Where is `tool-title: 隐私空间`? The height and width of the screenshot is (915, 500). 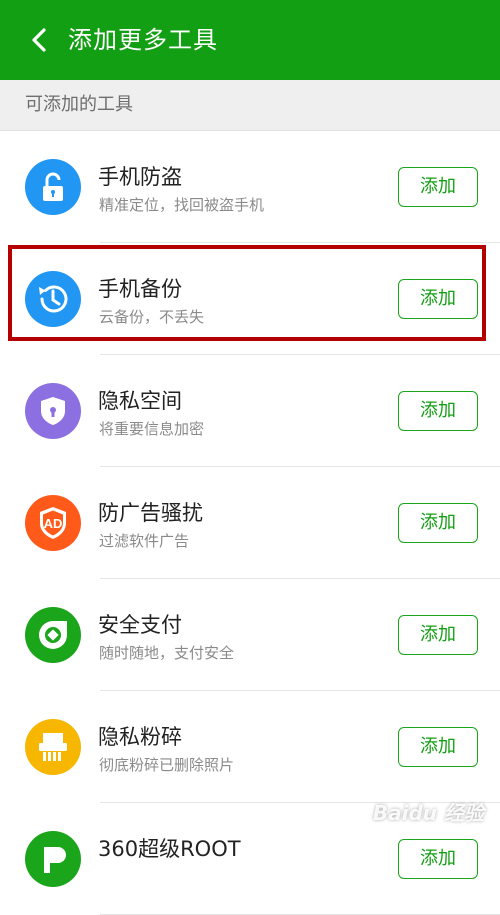
tool-title: 隐私空间 is located at coordinates (140, 401).